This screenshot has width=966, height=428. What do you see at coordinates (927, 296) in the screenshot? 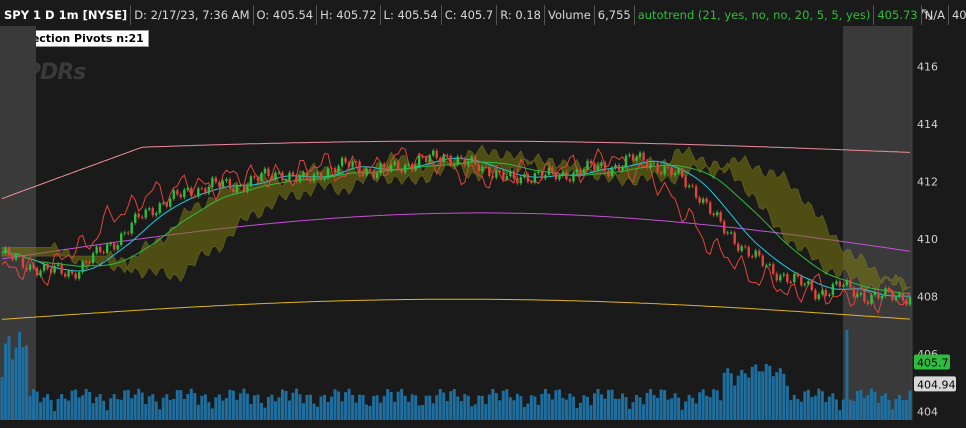
I see `y-tick-label: 408` at bounding box center [927, 296].